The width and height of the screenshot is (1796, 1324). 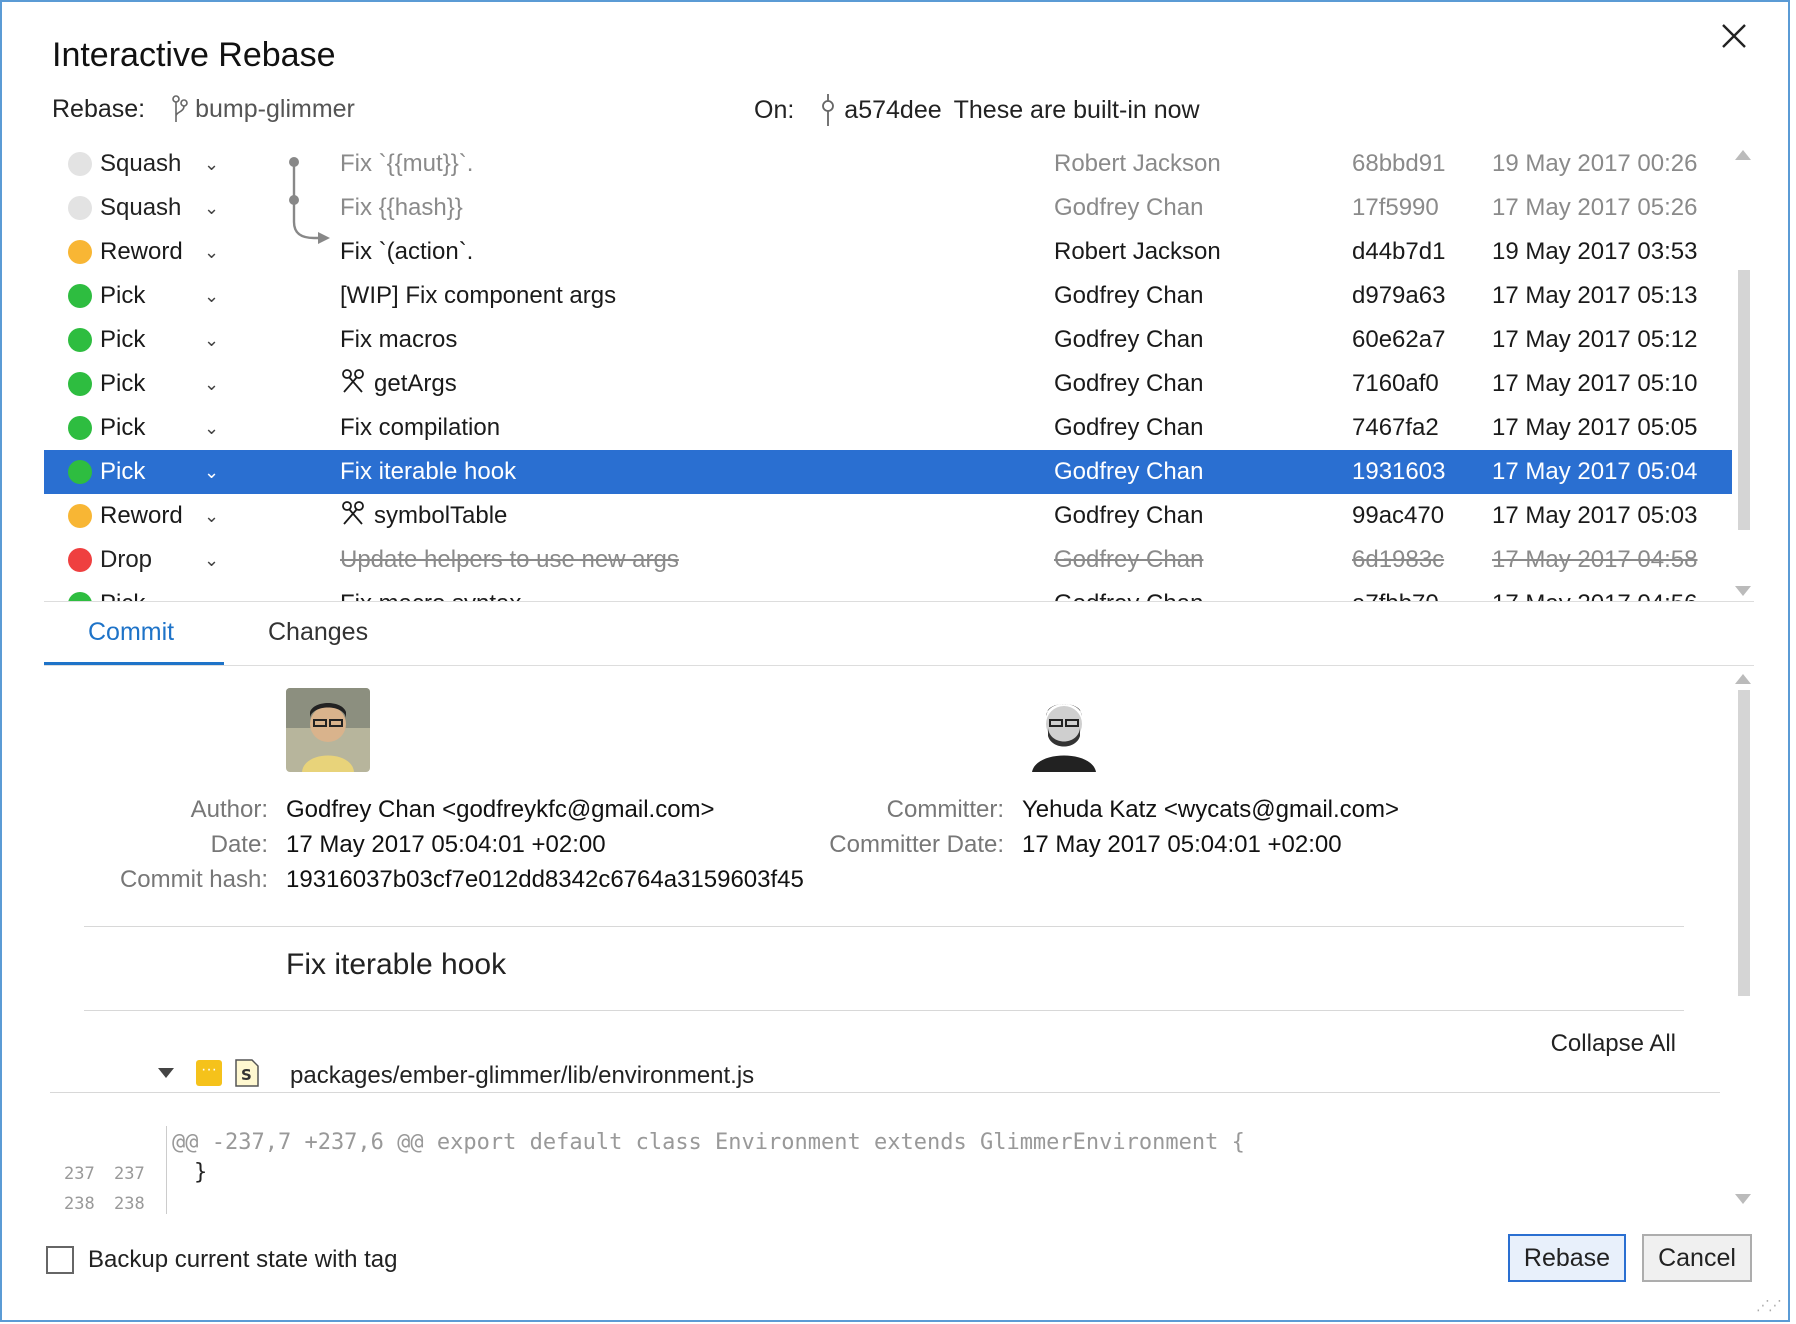 What do you see at coordinates (884, 1010) in the screenshot?
I see `divider` at bounding box center [884, 1010].